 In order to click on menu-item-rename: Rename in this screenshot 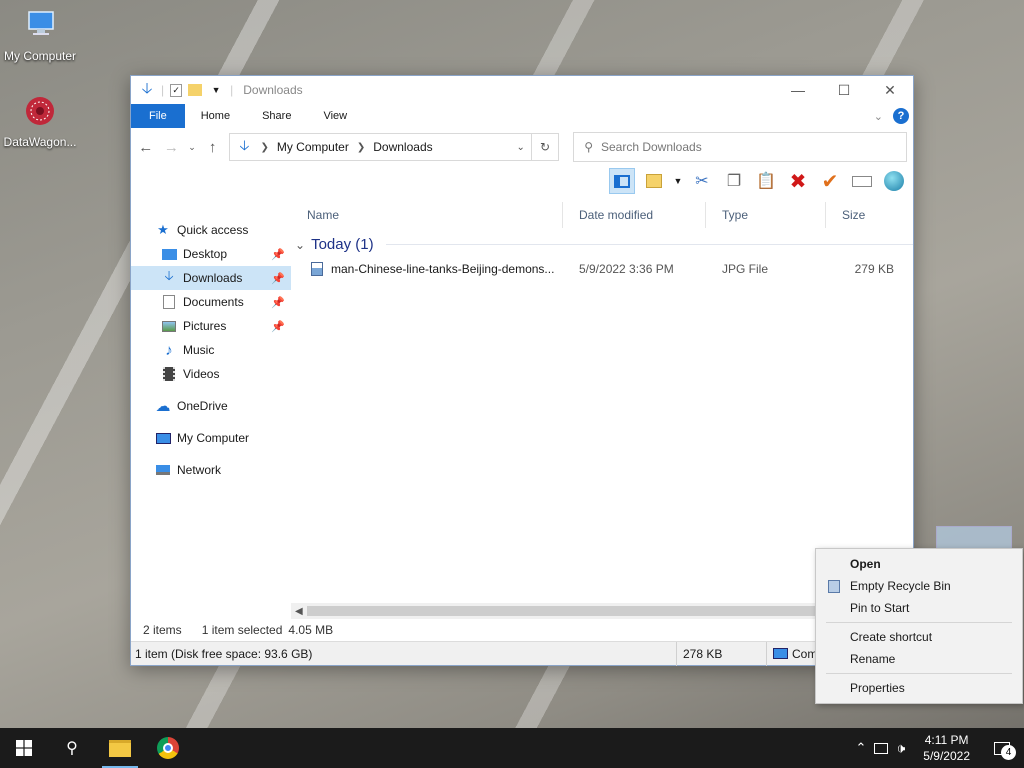, I will do `click(919, 659)`.